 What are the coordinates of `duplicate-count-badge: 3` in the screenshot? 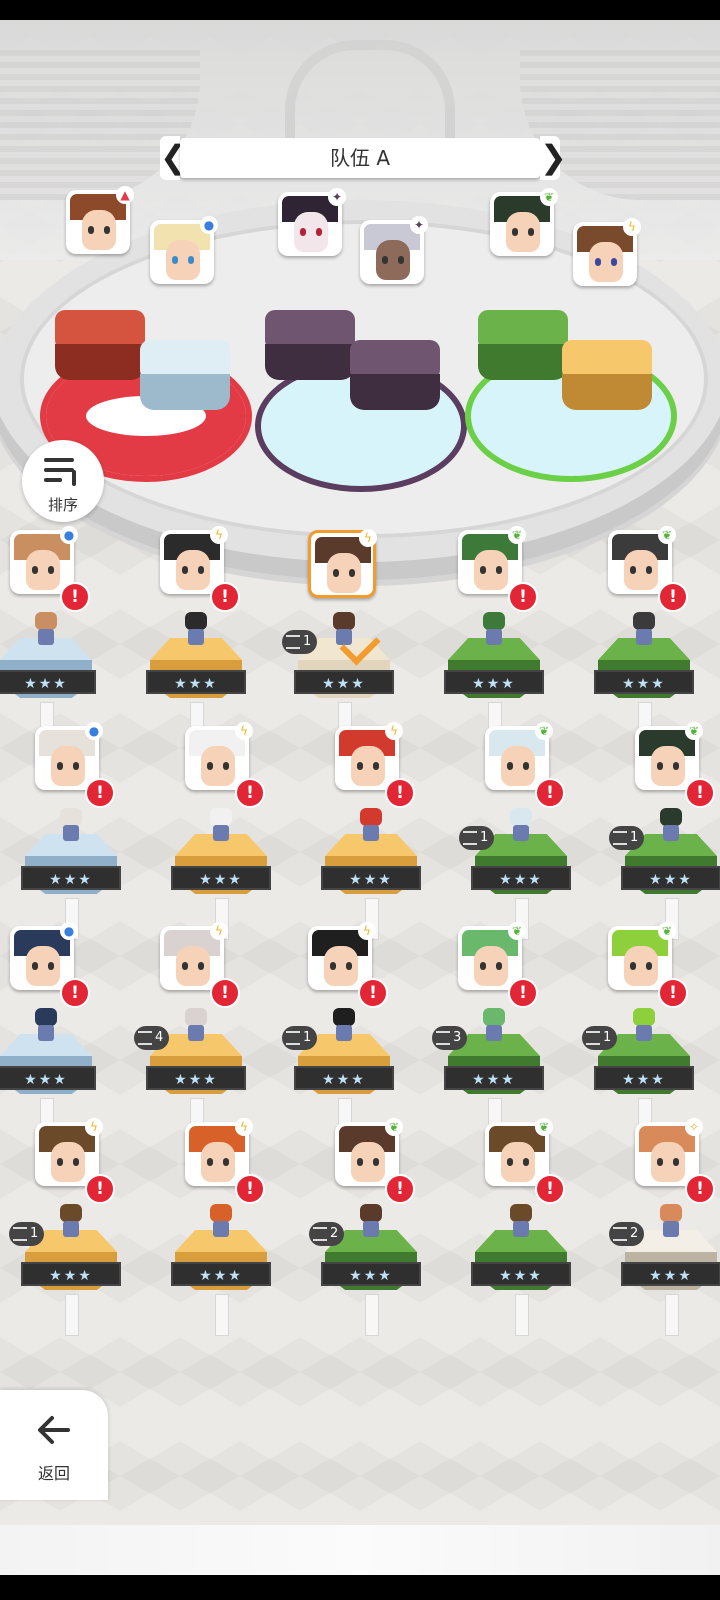 It's located at (450, 1038).